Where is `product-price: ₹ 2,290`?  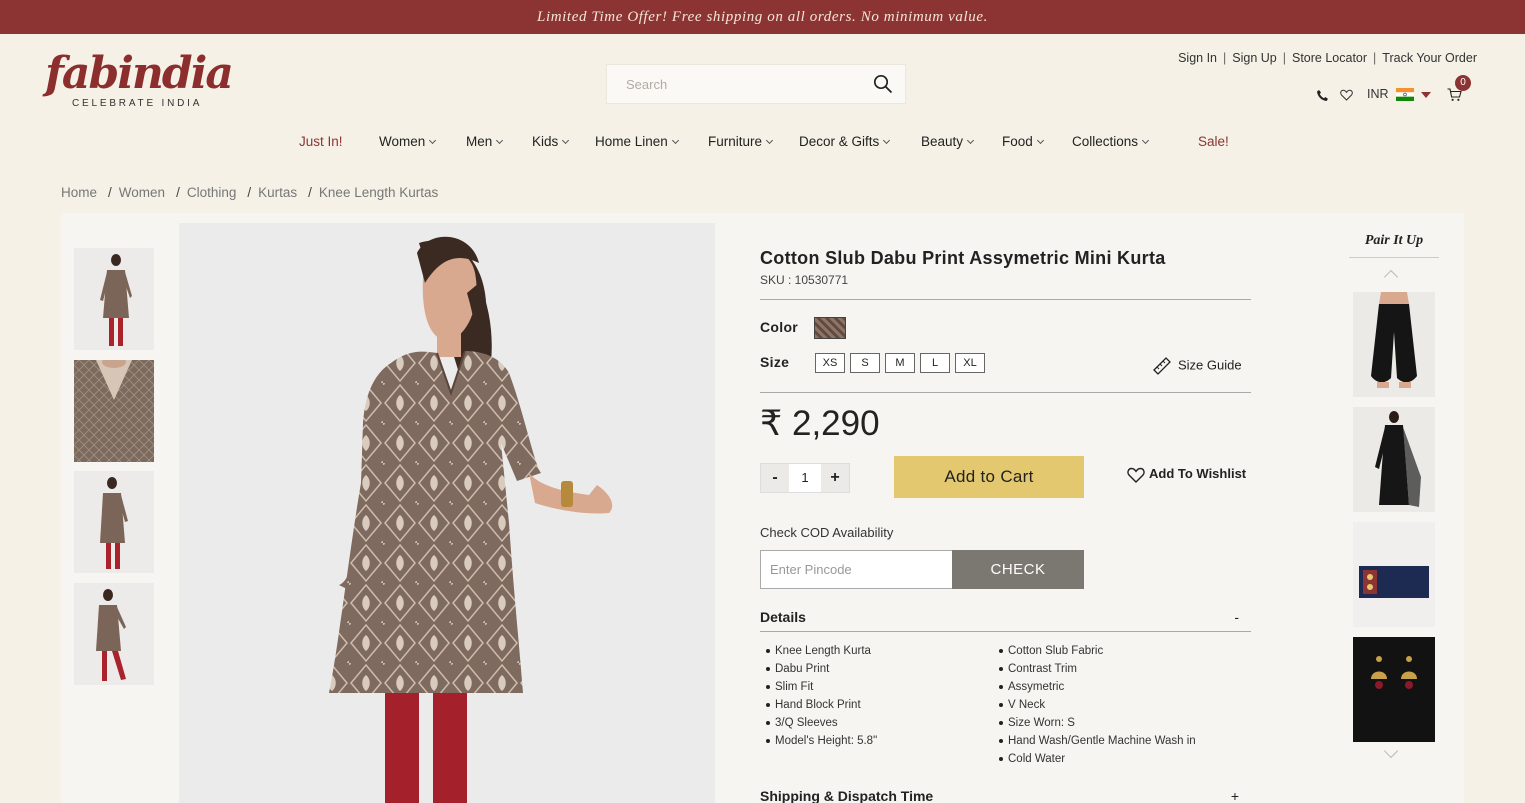
product-price: ₹ 2,290 is located at coordinates (820, 423).